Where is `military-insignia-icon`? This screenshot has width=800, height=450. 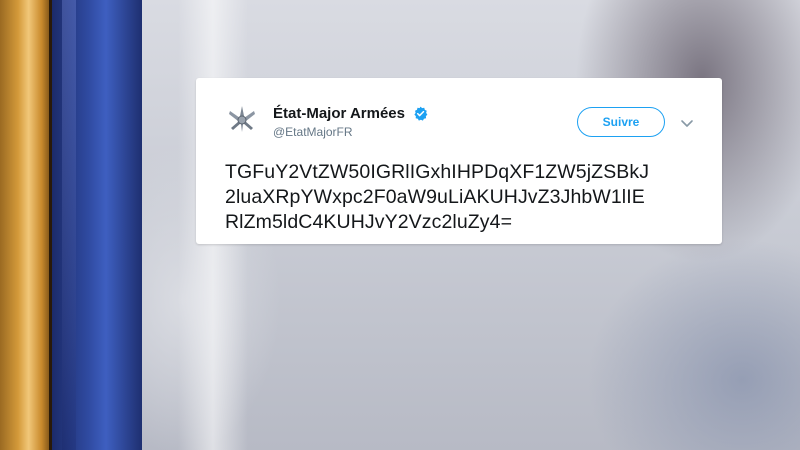 military-insignia-icon is located at coordinates (242, 120).